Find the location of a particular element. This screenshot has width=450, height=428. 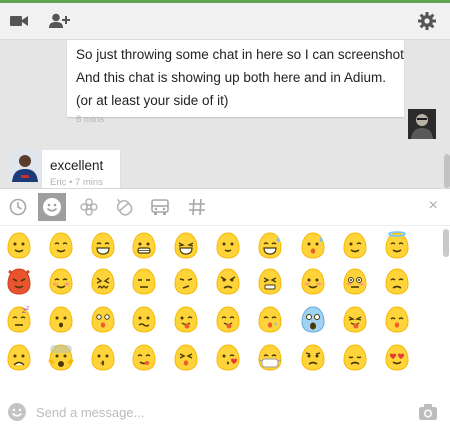

emoji-wink is located at coordinates (355, 245).